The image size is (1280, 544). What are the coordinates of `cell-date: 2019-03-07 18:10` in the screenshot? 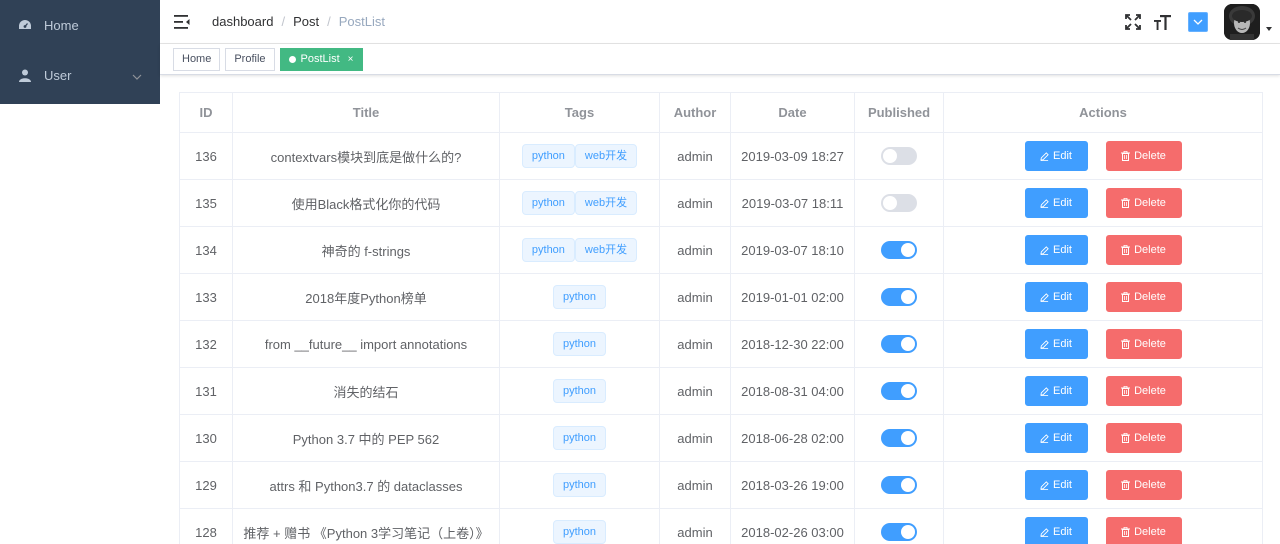 It's located at (792, 250).